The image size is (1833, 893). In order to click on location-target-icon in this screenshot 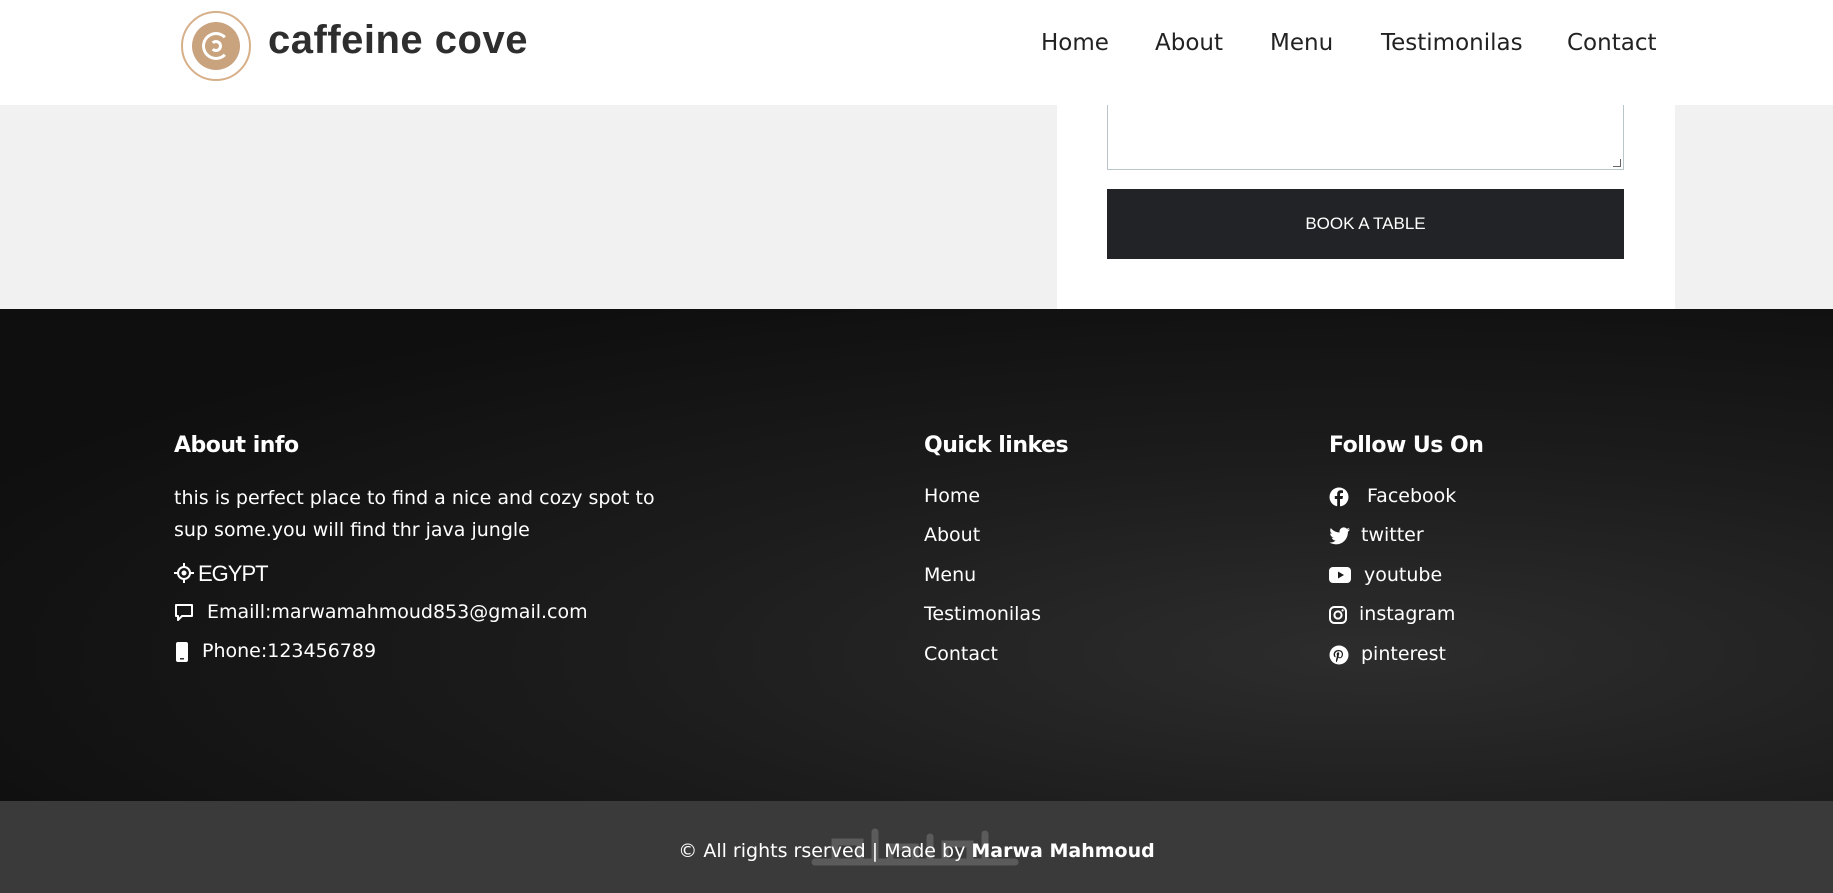, I will do `click(184, 573)`.